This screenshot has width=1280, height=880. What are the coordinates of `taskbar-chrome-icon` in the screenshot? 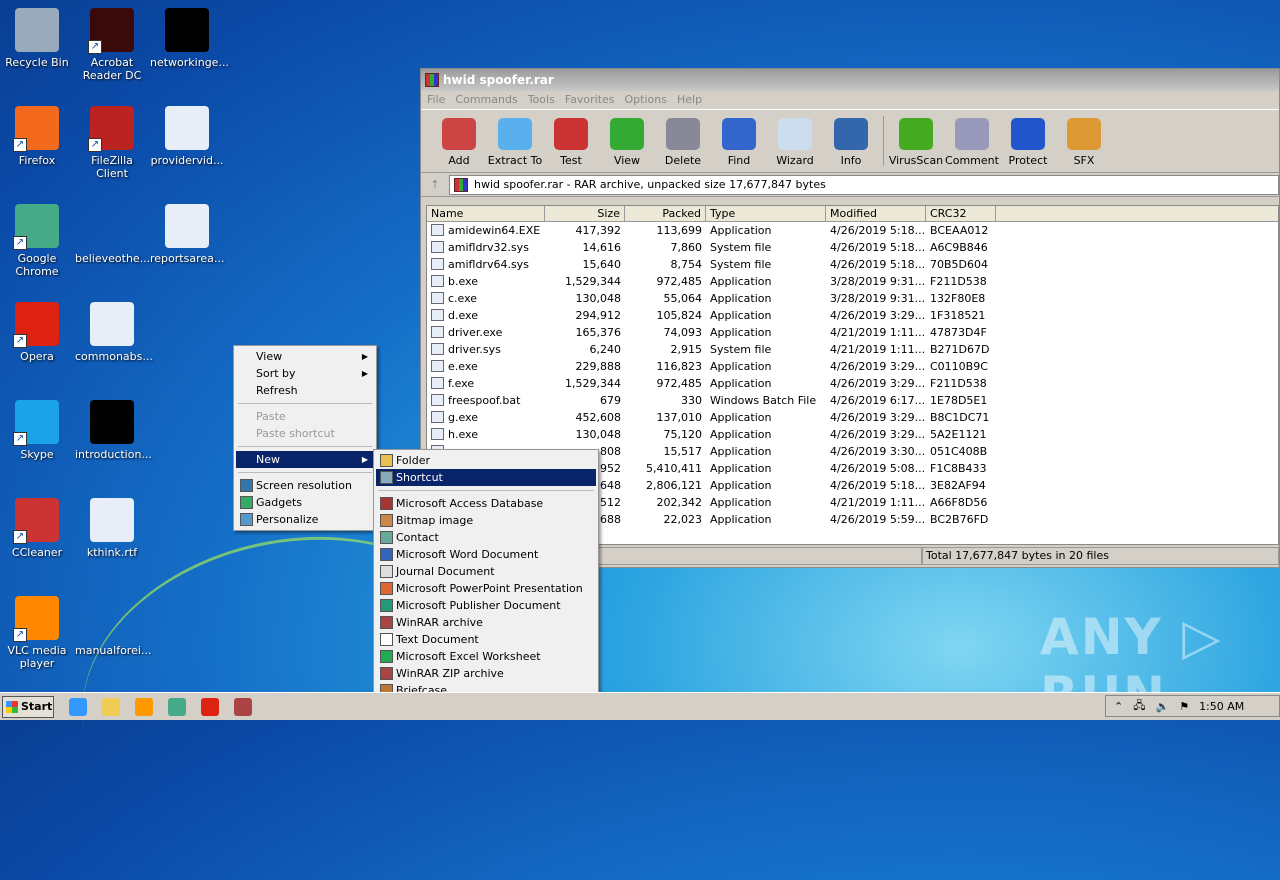 It's located at (177, 706).